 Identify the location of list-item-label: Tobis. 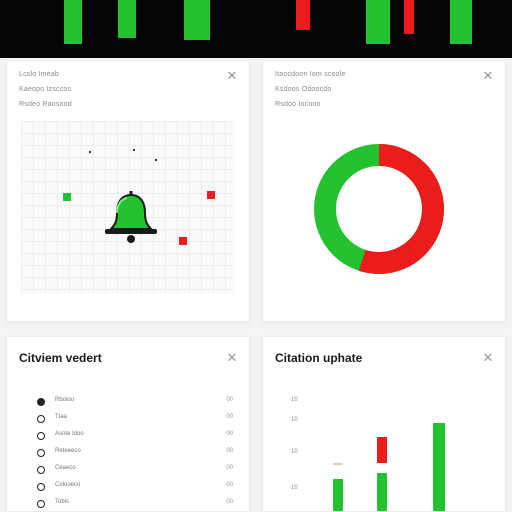
(62, 502).